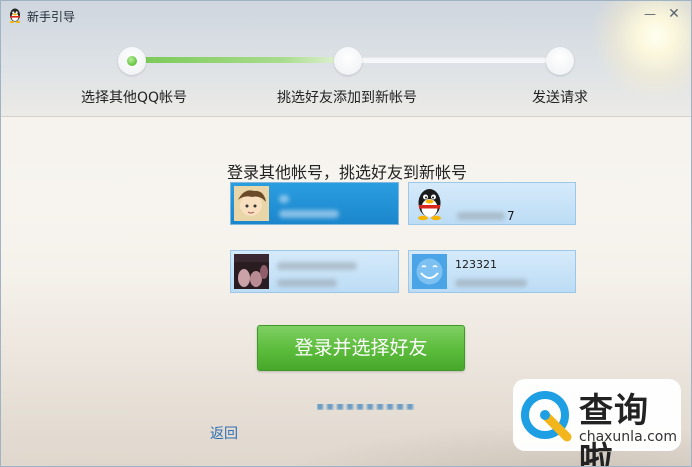  I want to click on watermark: 查询啦 chaxunla.com, so click(597, 422).